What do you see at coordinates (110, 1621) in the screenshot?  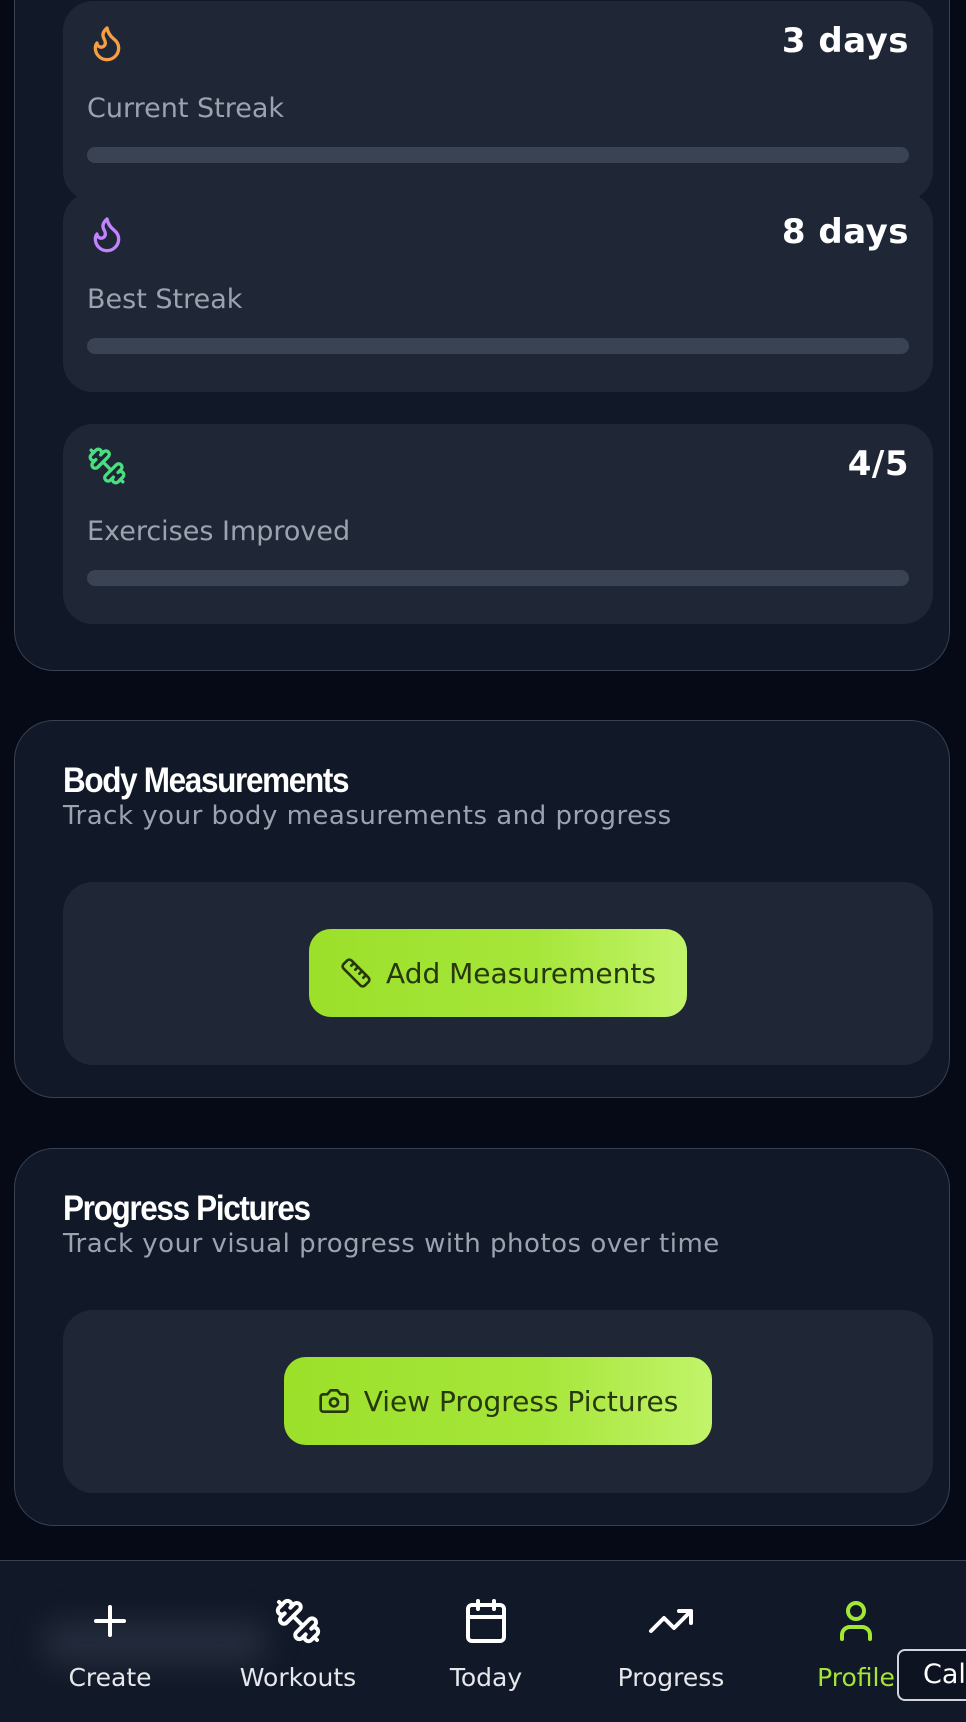 I see `plus-icon` at bounding box center [110, 1621].